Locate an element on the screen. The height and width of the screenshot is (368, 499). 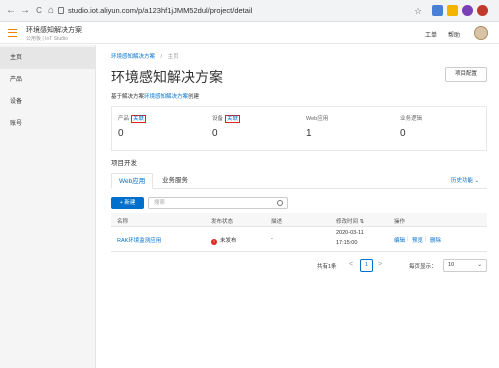
star-icon: ☆ is located at coordinates (418, 11).